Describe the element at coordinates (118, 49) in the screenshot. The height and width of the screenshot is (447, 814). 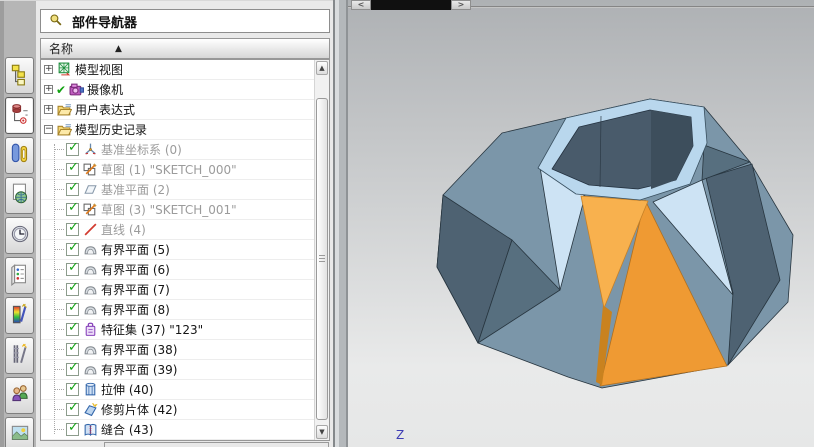
I see `sort-ascending-icon: ▲` at that location.